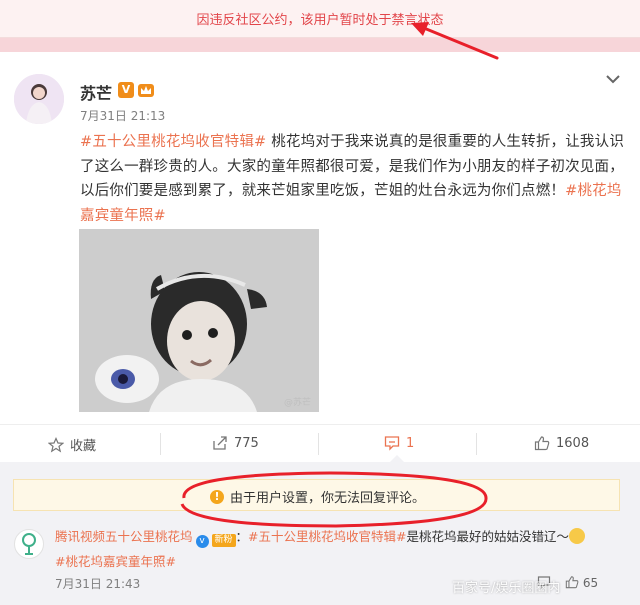 This screenshot has width=640, height=605. Describe the element at coordinates (122, 115) in the screenshot. I see `post-timestamp: 7月31日 21:13` at that location.